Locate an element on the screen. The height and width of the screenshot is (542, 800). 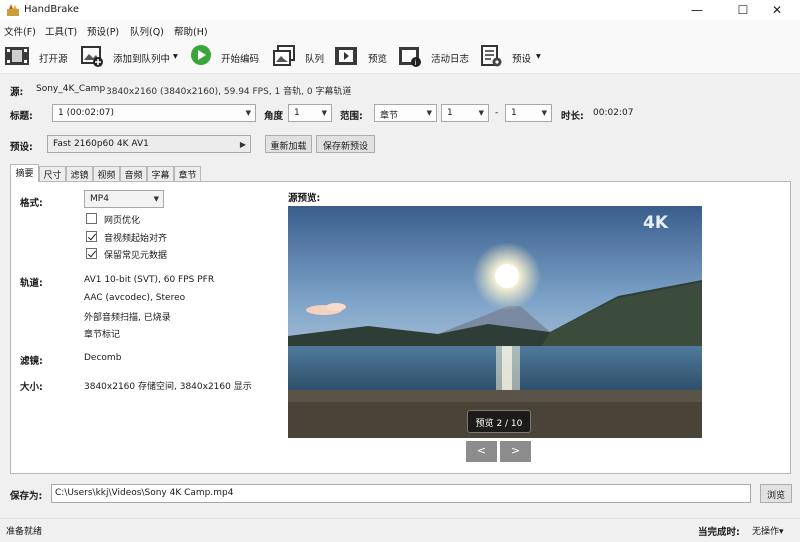
menu-file: 文件(F) is located at coordinates (20, 31).